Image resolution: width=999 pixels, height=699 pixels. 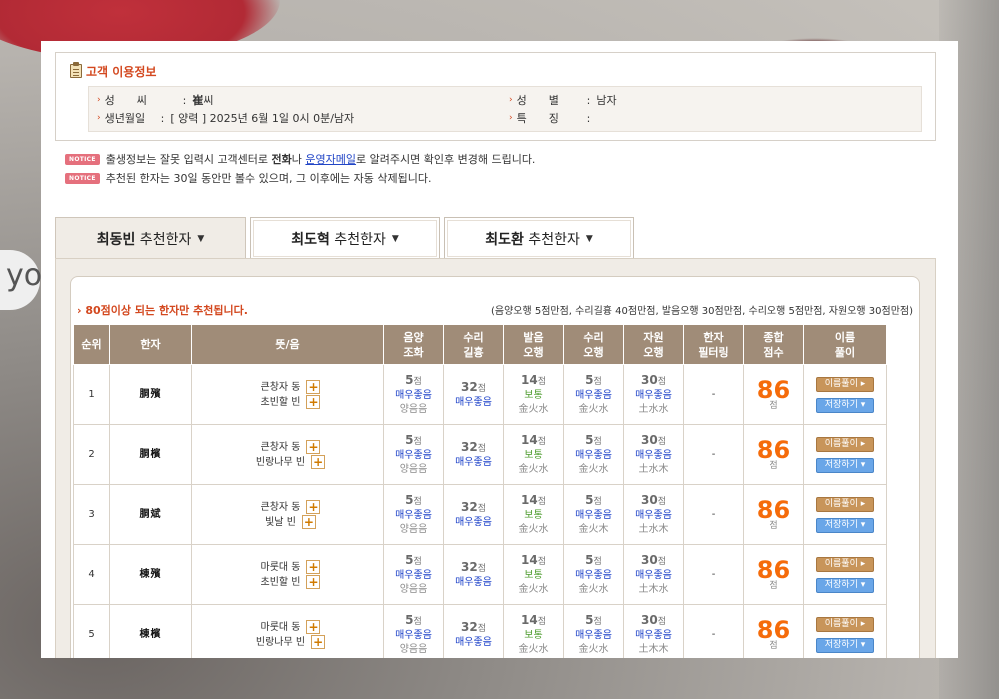 I want to click on meaning-cell: 큰창자 동 + 빈랑나무 빈 +, so click(x=287, y=454).